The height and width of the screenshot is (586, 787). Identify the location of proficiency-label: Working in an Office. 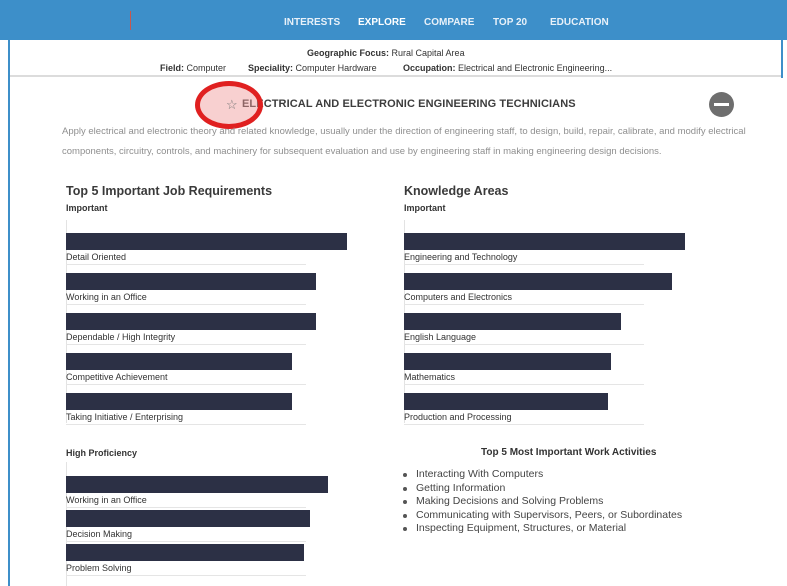
(106, 500).